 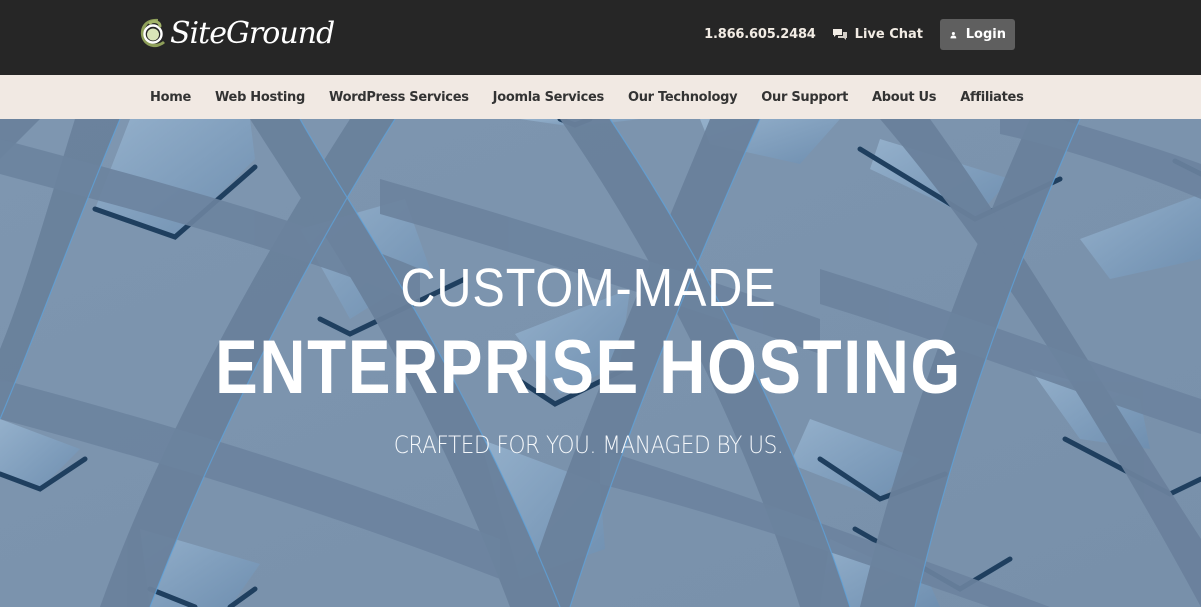 What do you see at coordinates (992, 97) in the screenshot?
I see `nav-item-affiliates: Affiliates` at bounding box center [992, 97].